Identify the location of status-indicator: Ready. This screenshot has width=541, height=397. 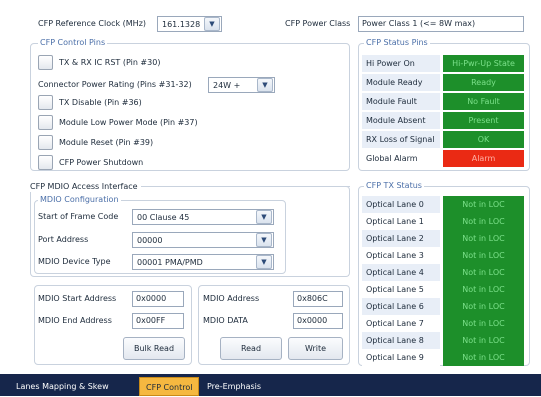
(483, 82).